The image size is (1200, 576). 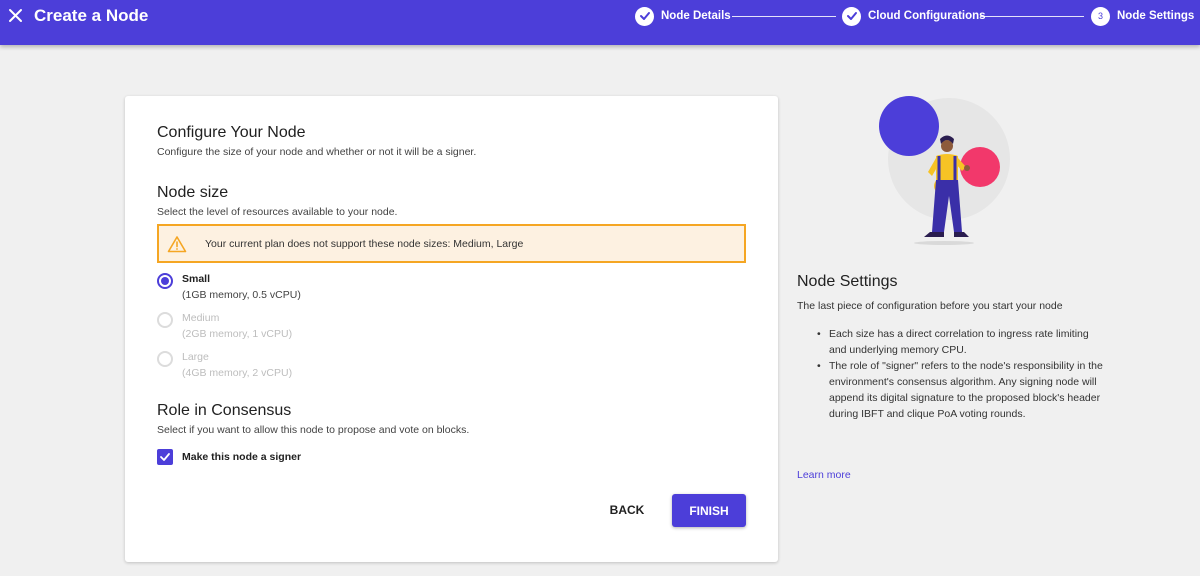 What do you see at coordinates (237, 373) in the screenshot?
I see `size-desc: (4GB memory, 2 vCPU)` at bounding box center [237, 373].